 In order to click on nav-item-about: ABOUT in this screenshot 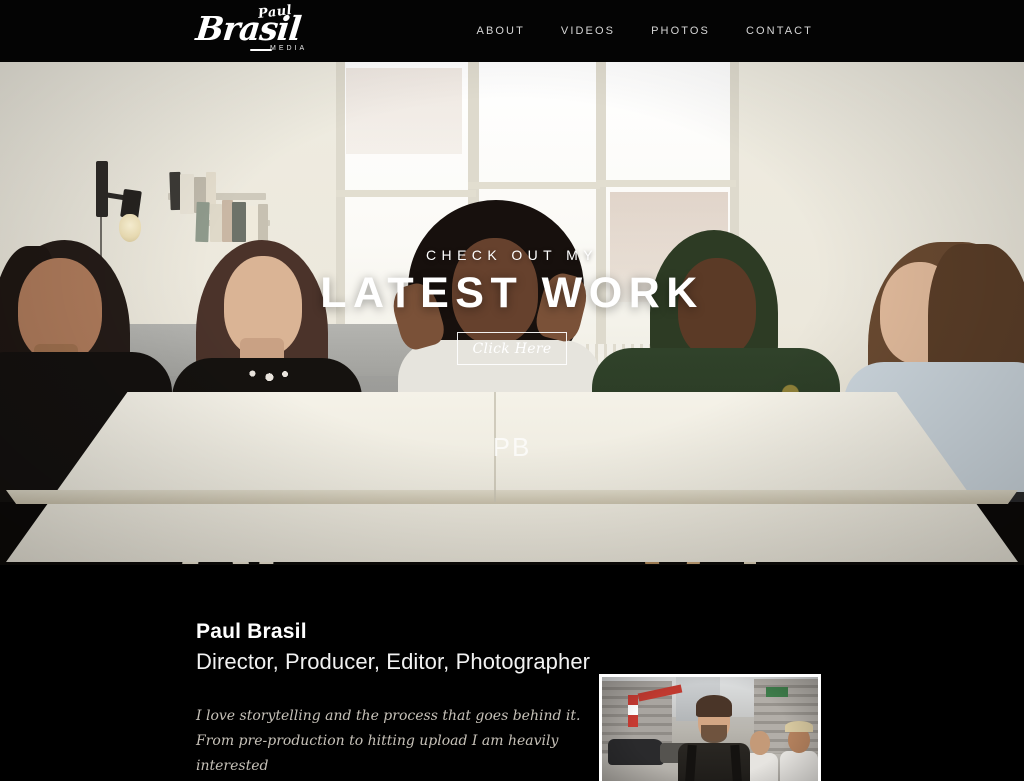, I will do `click(501, 31)`.